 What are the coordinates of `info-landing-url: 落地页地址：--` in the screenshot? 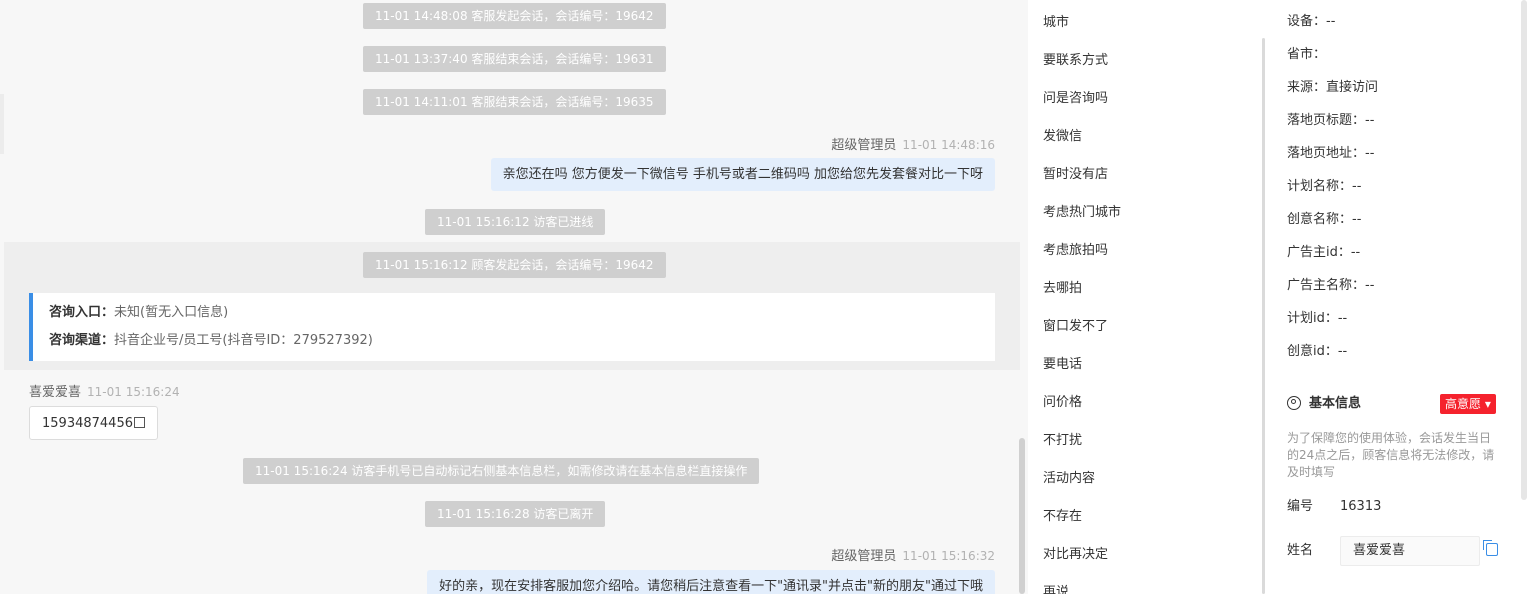 It's located at (1331, 153).